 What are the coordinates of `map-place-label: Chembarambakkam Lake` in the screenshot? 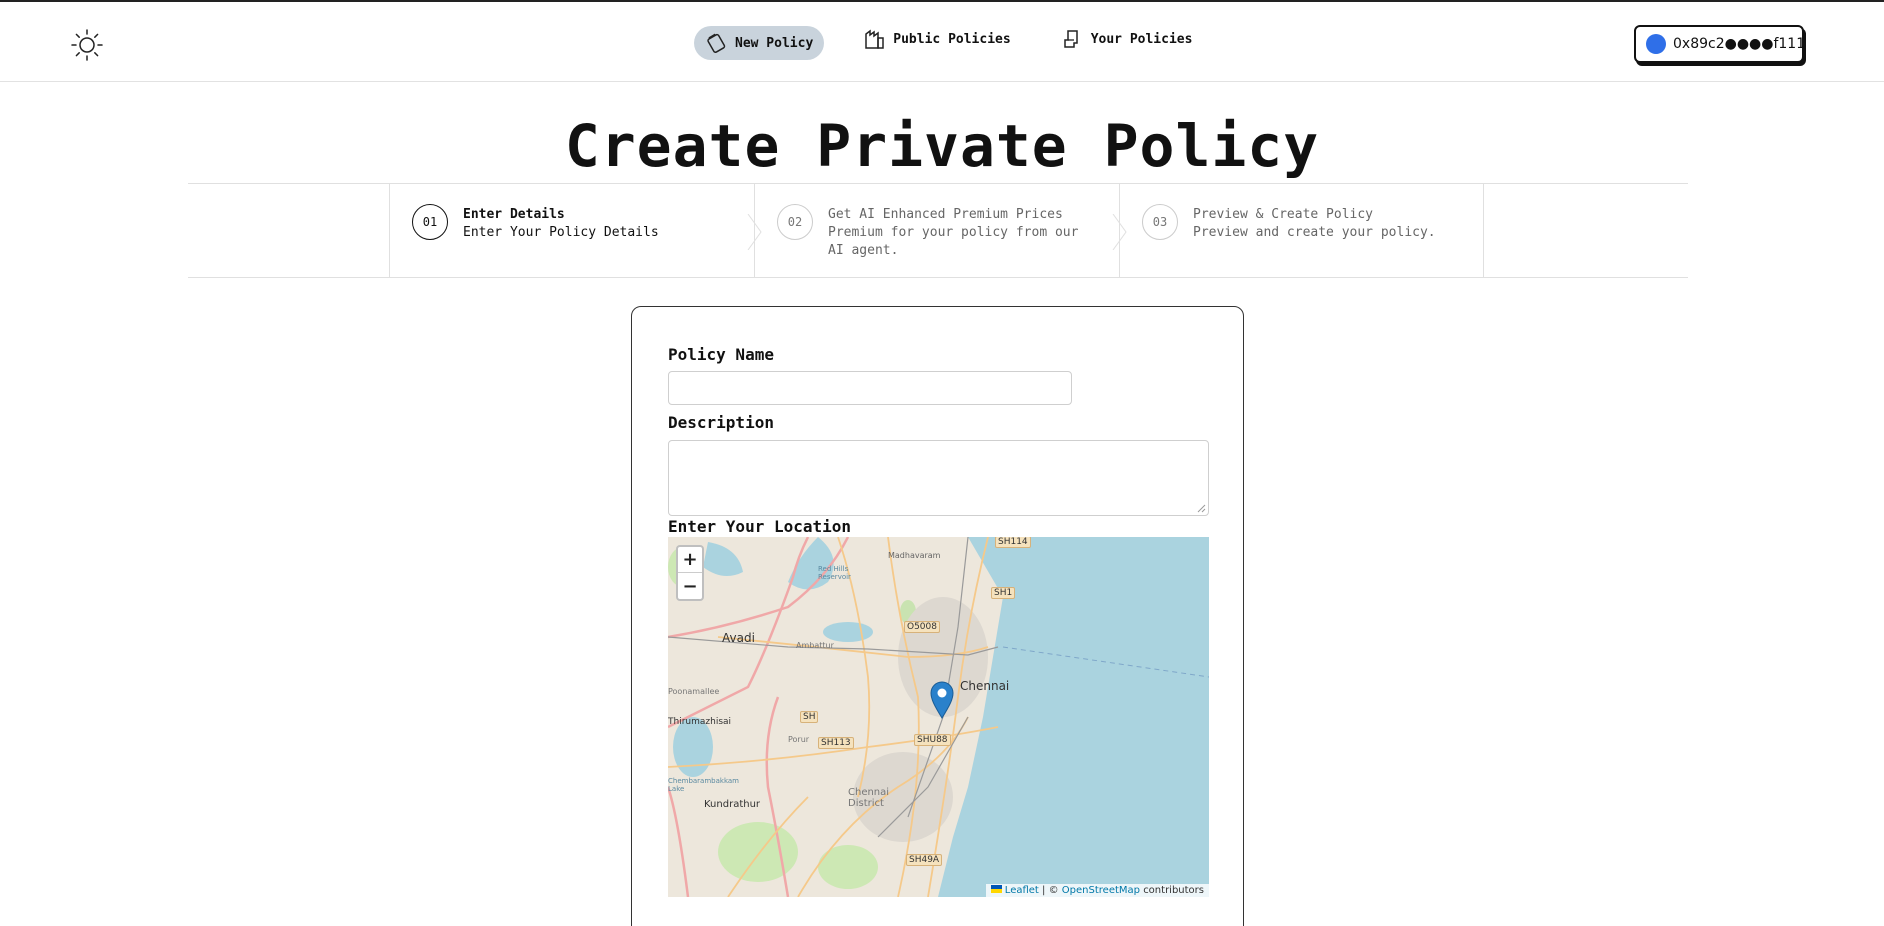 It's located at (703, 785).